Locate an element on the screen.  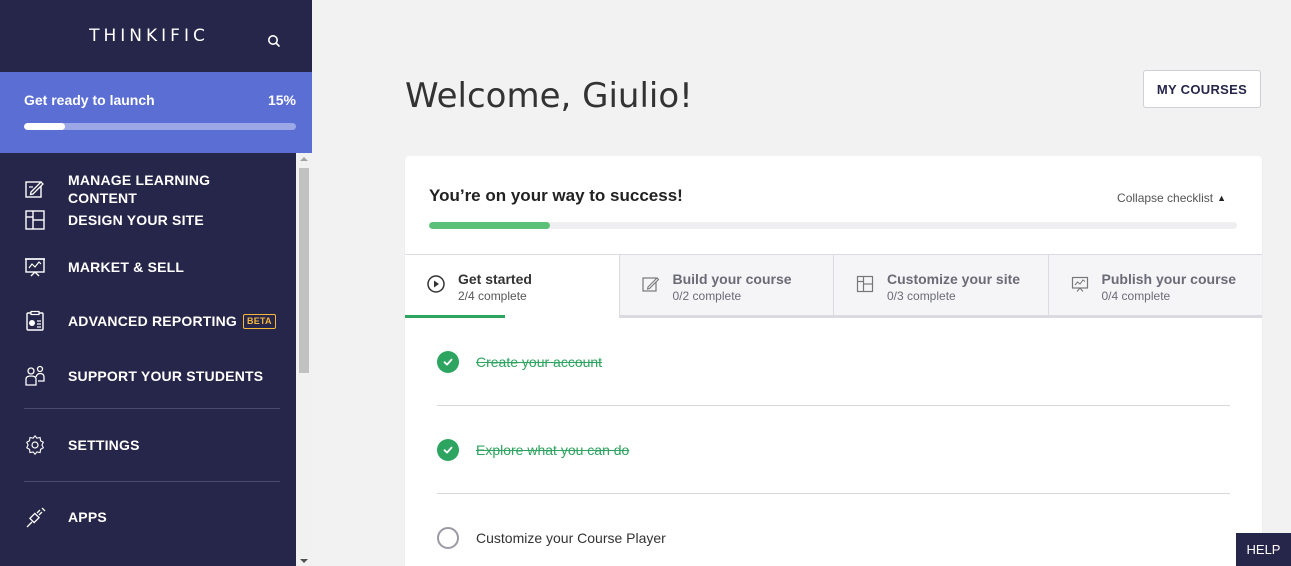
help-button: HELP is located at coordinates (1263, 549).